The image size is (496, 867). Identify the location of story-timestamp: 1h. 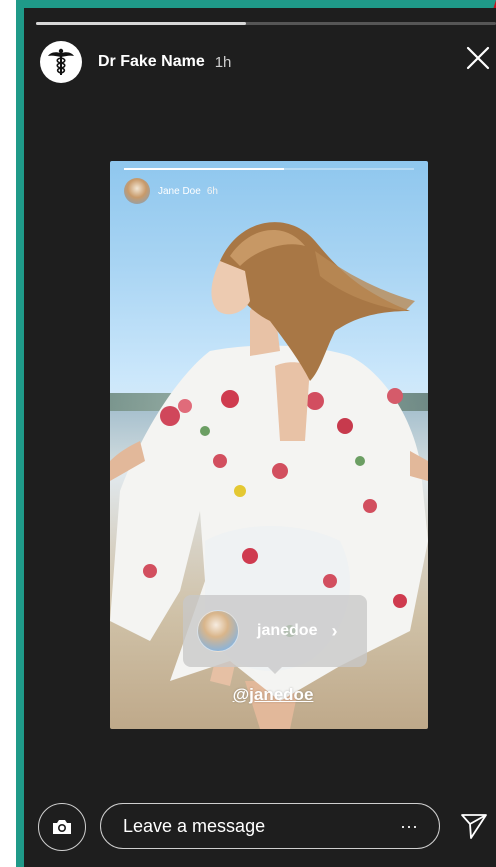
(223, 62).